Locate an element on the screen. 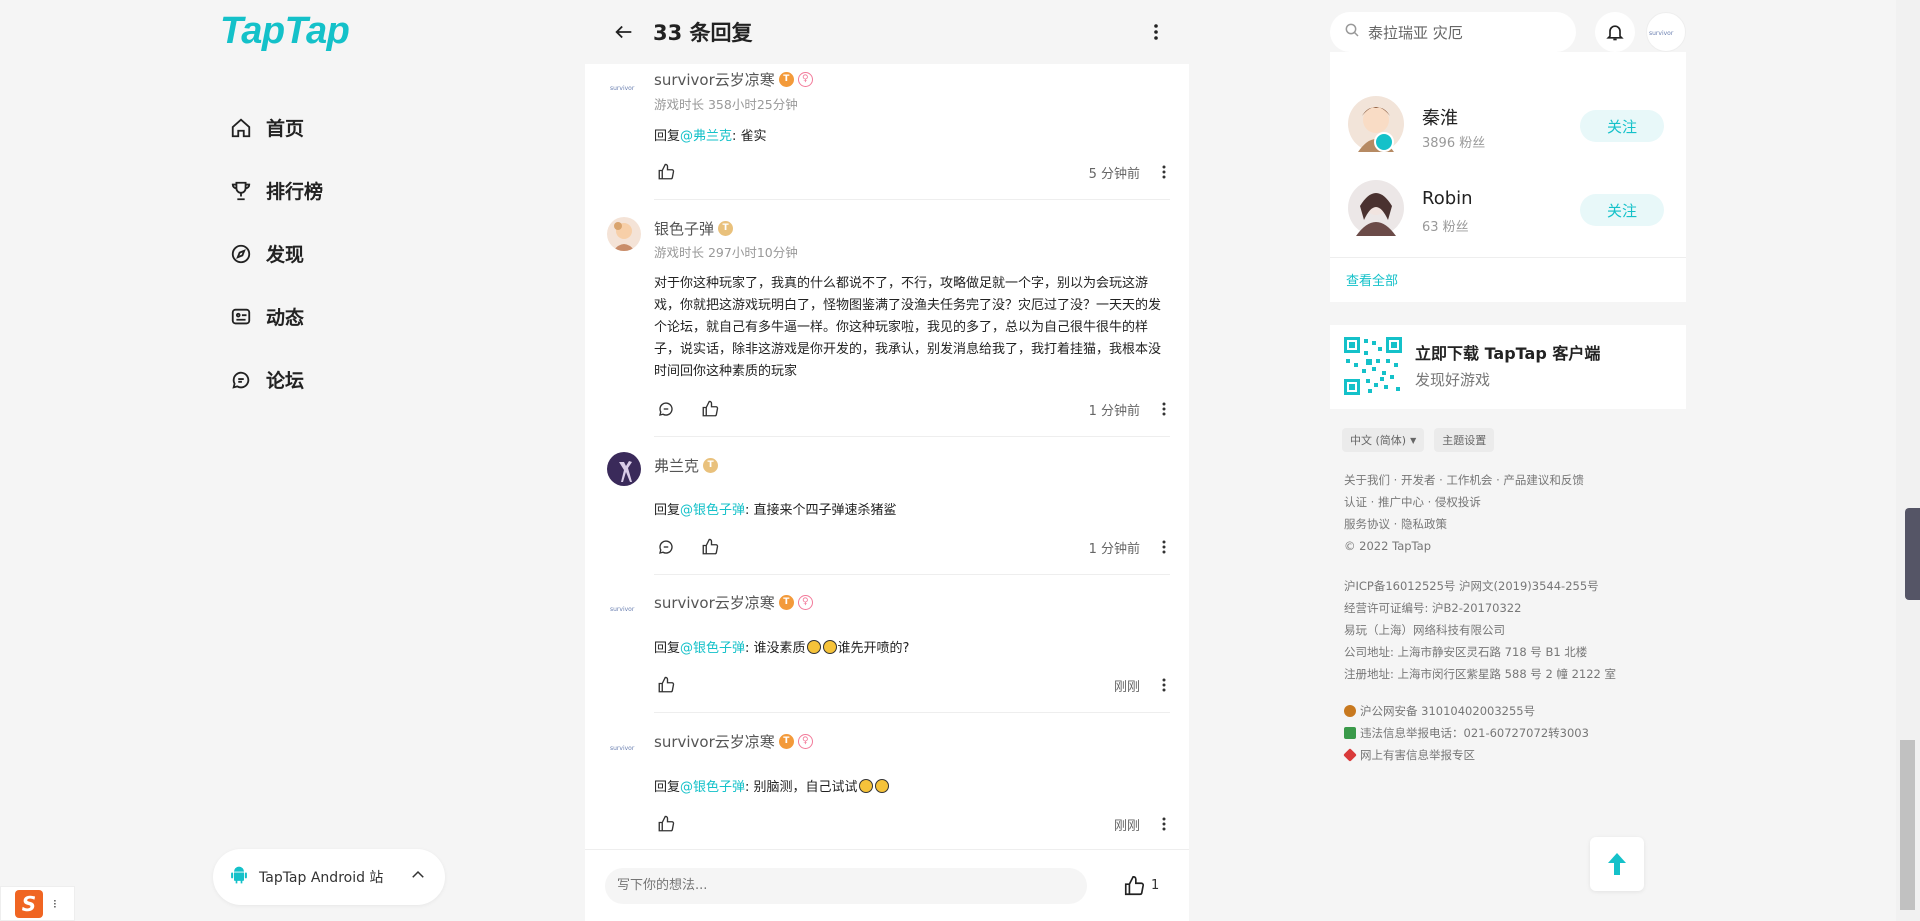 This screenshot has width=1920, height=921. back-to-top-button is located at coordinates (1617, 864).